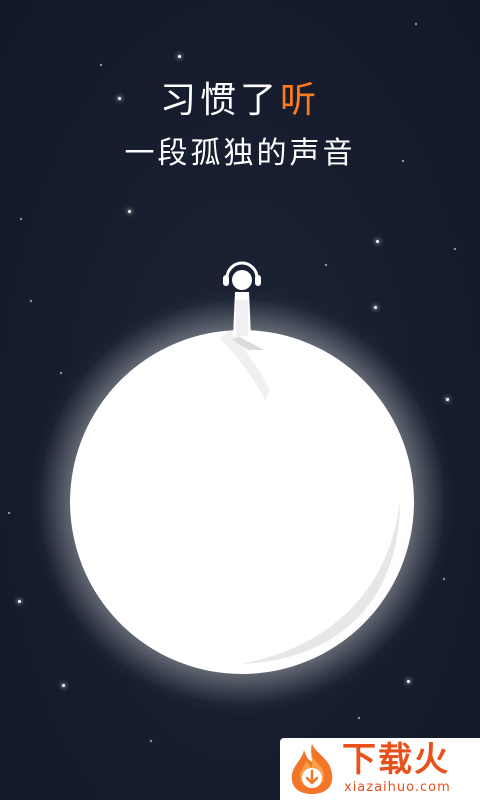  What do you see at coordinates (300, 100) in the screenshot?
I see `headline-accent-text: 听` at bounding box center [300, 100].